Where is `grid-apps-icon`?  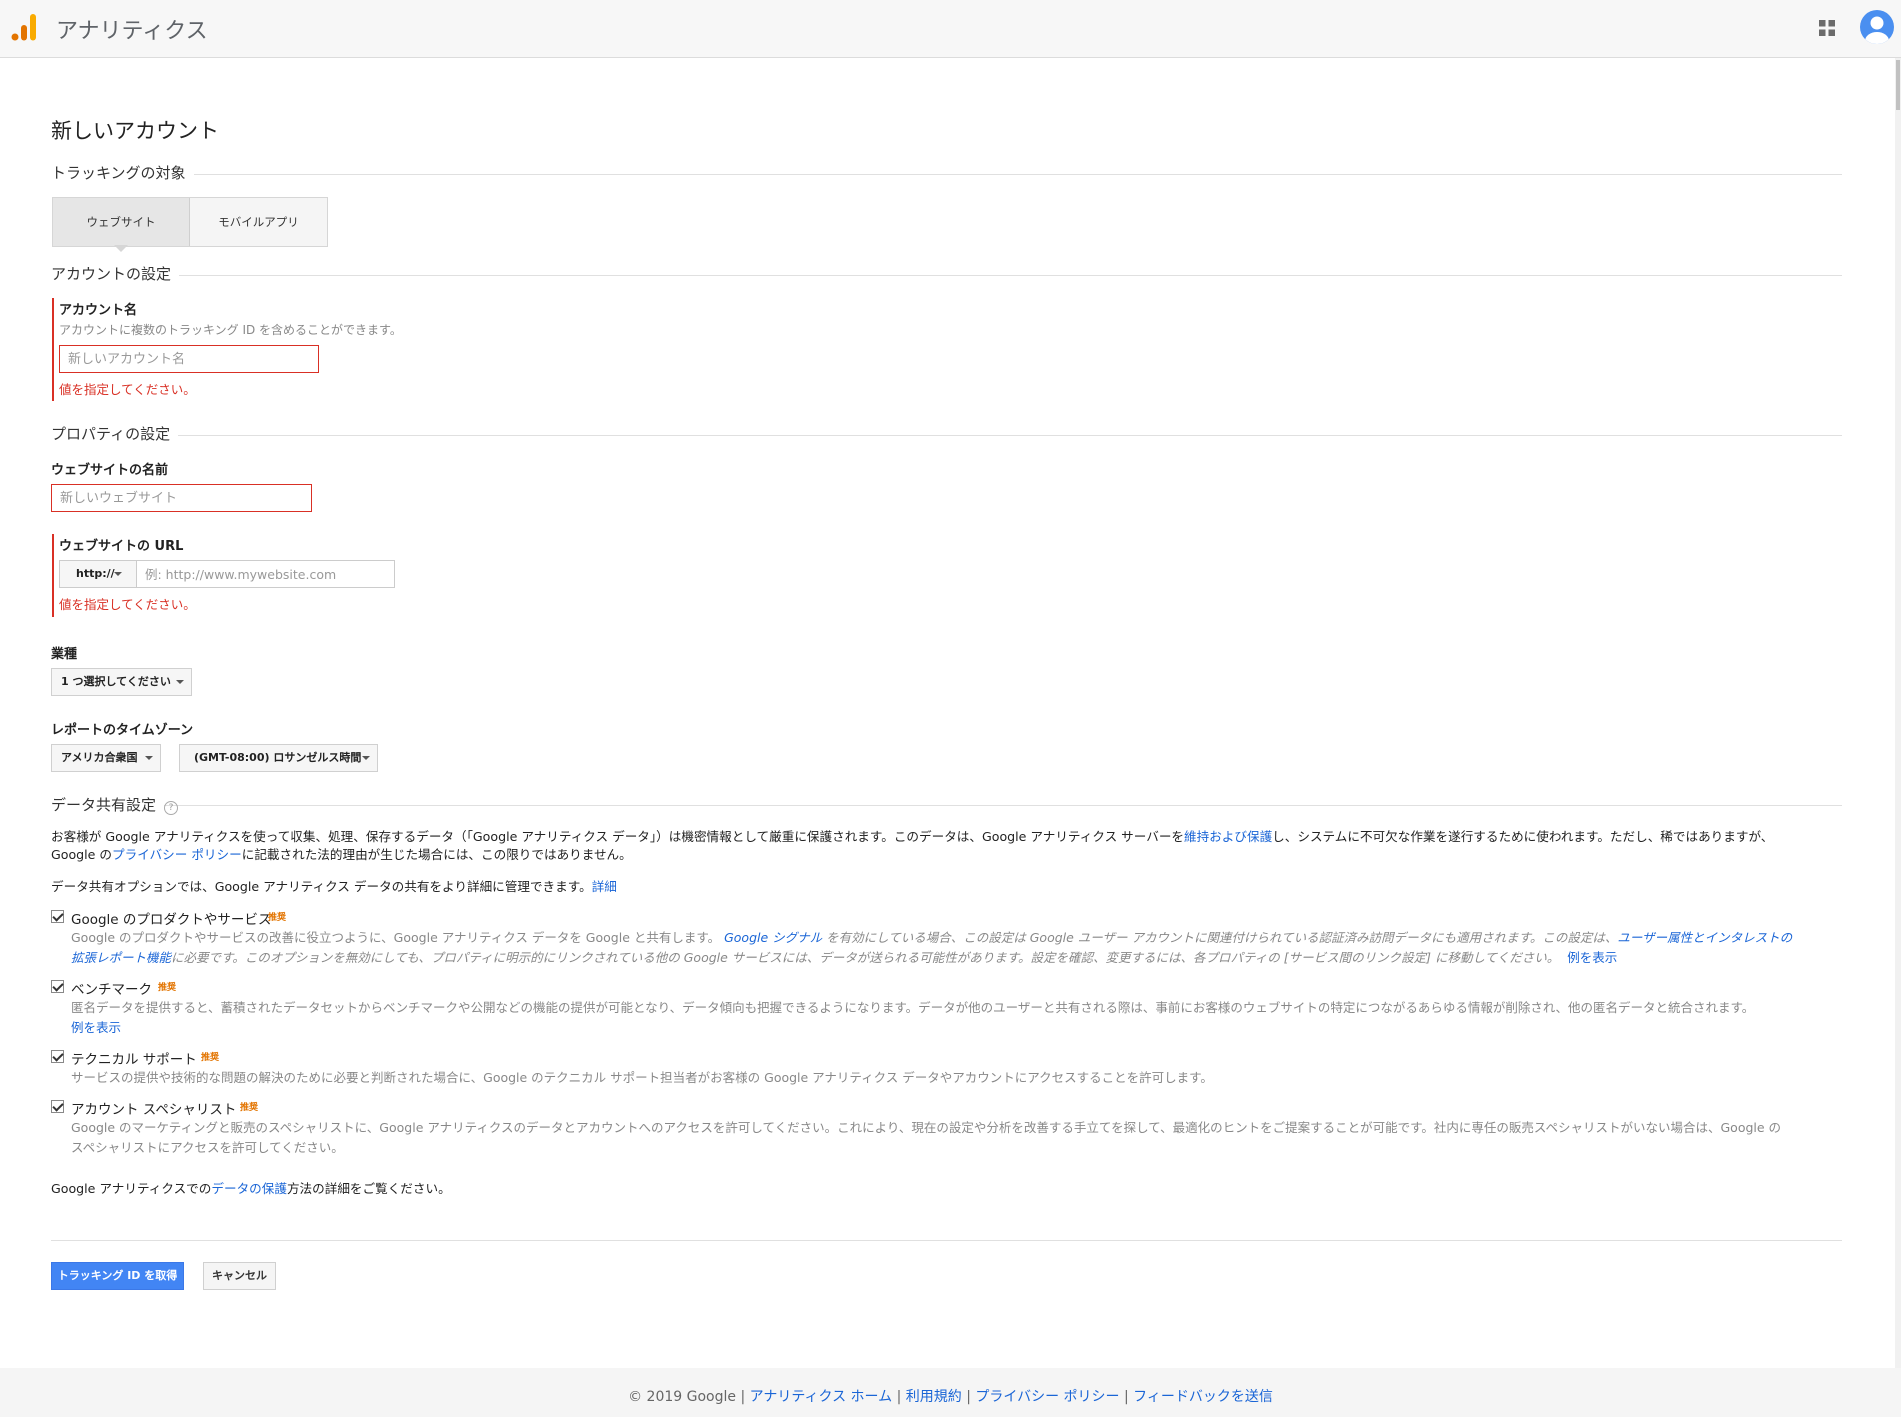 grid-apps-icon is located at coordinates (1827, 28).